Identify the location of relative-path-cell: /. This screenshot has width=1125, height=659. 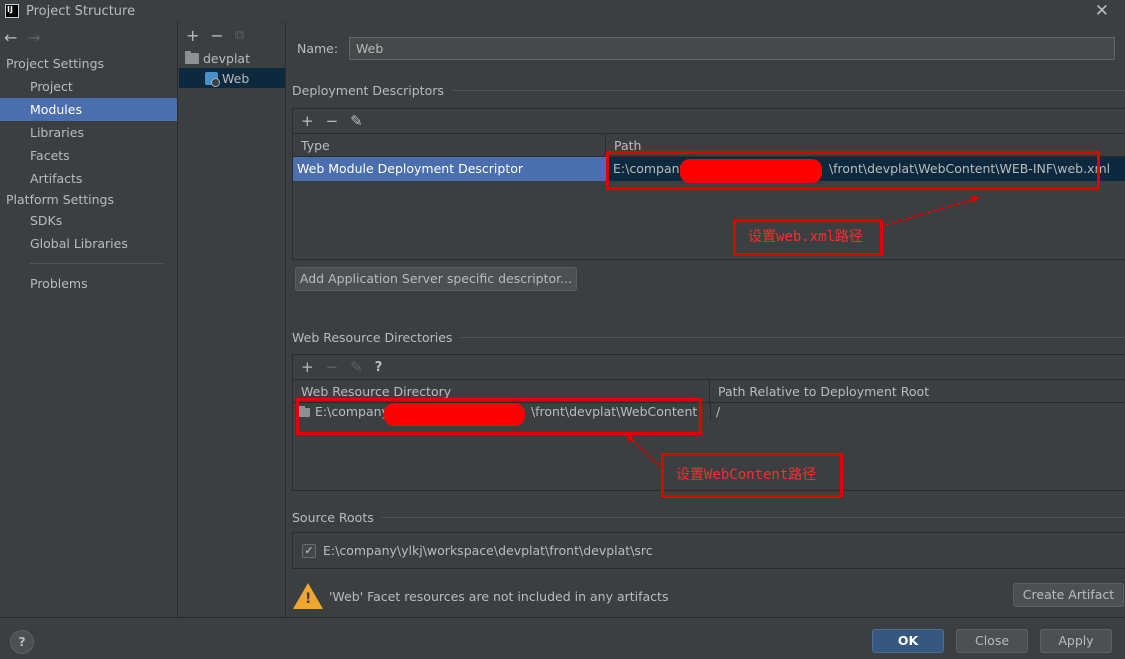
(917, 412).